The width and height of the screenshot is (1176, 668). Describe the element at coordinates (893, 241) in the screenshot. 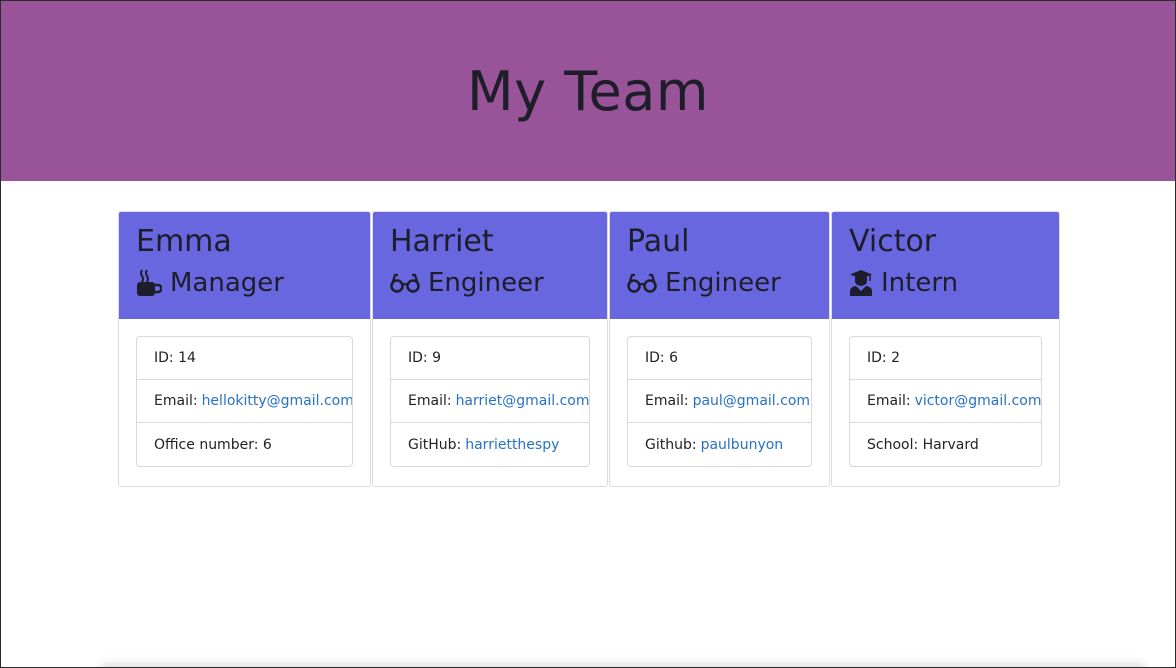

I see `employee-name: Victor` at that location.